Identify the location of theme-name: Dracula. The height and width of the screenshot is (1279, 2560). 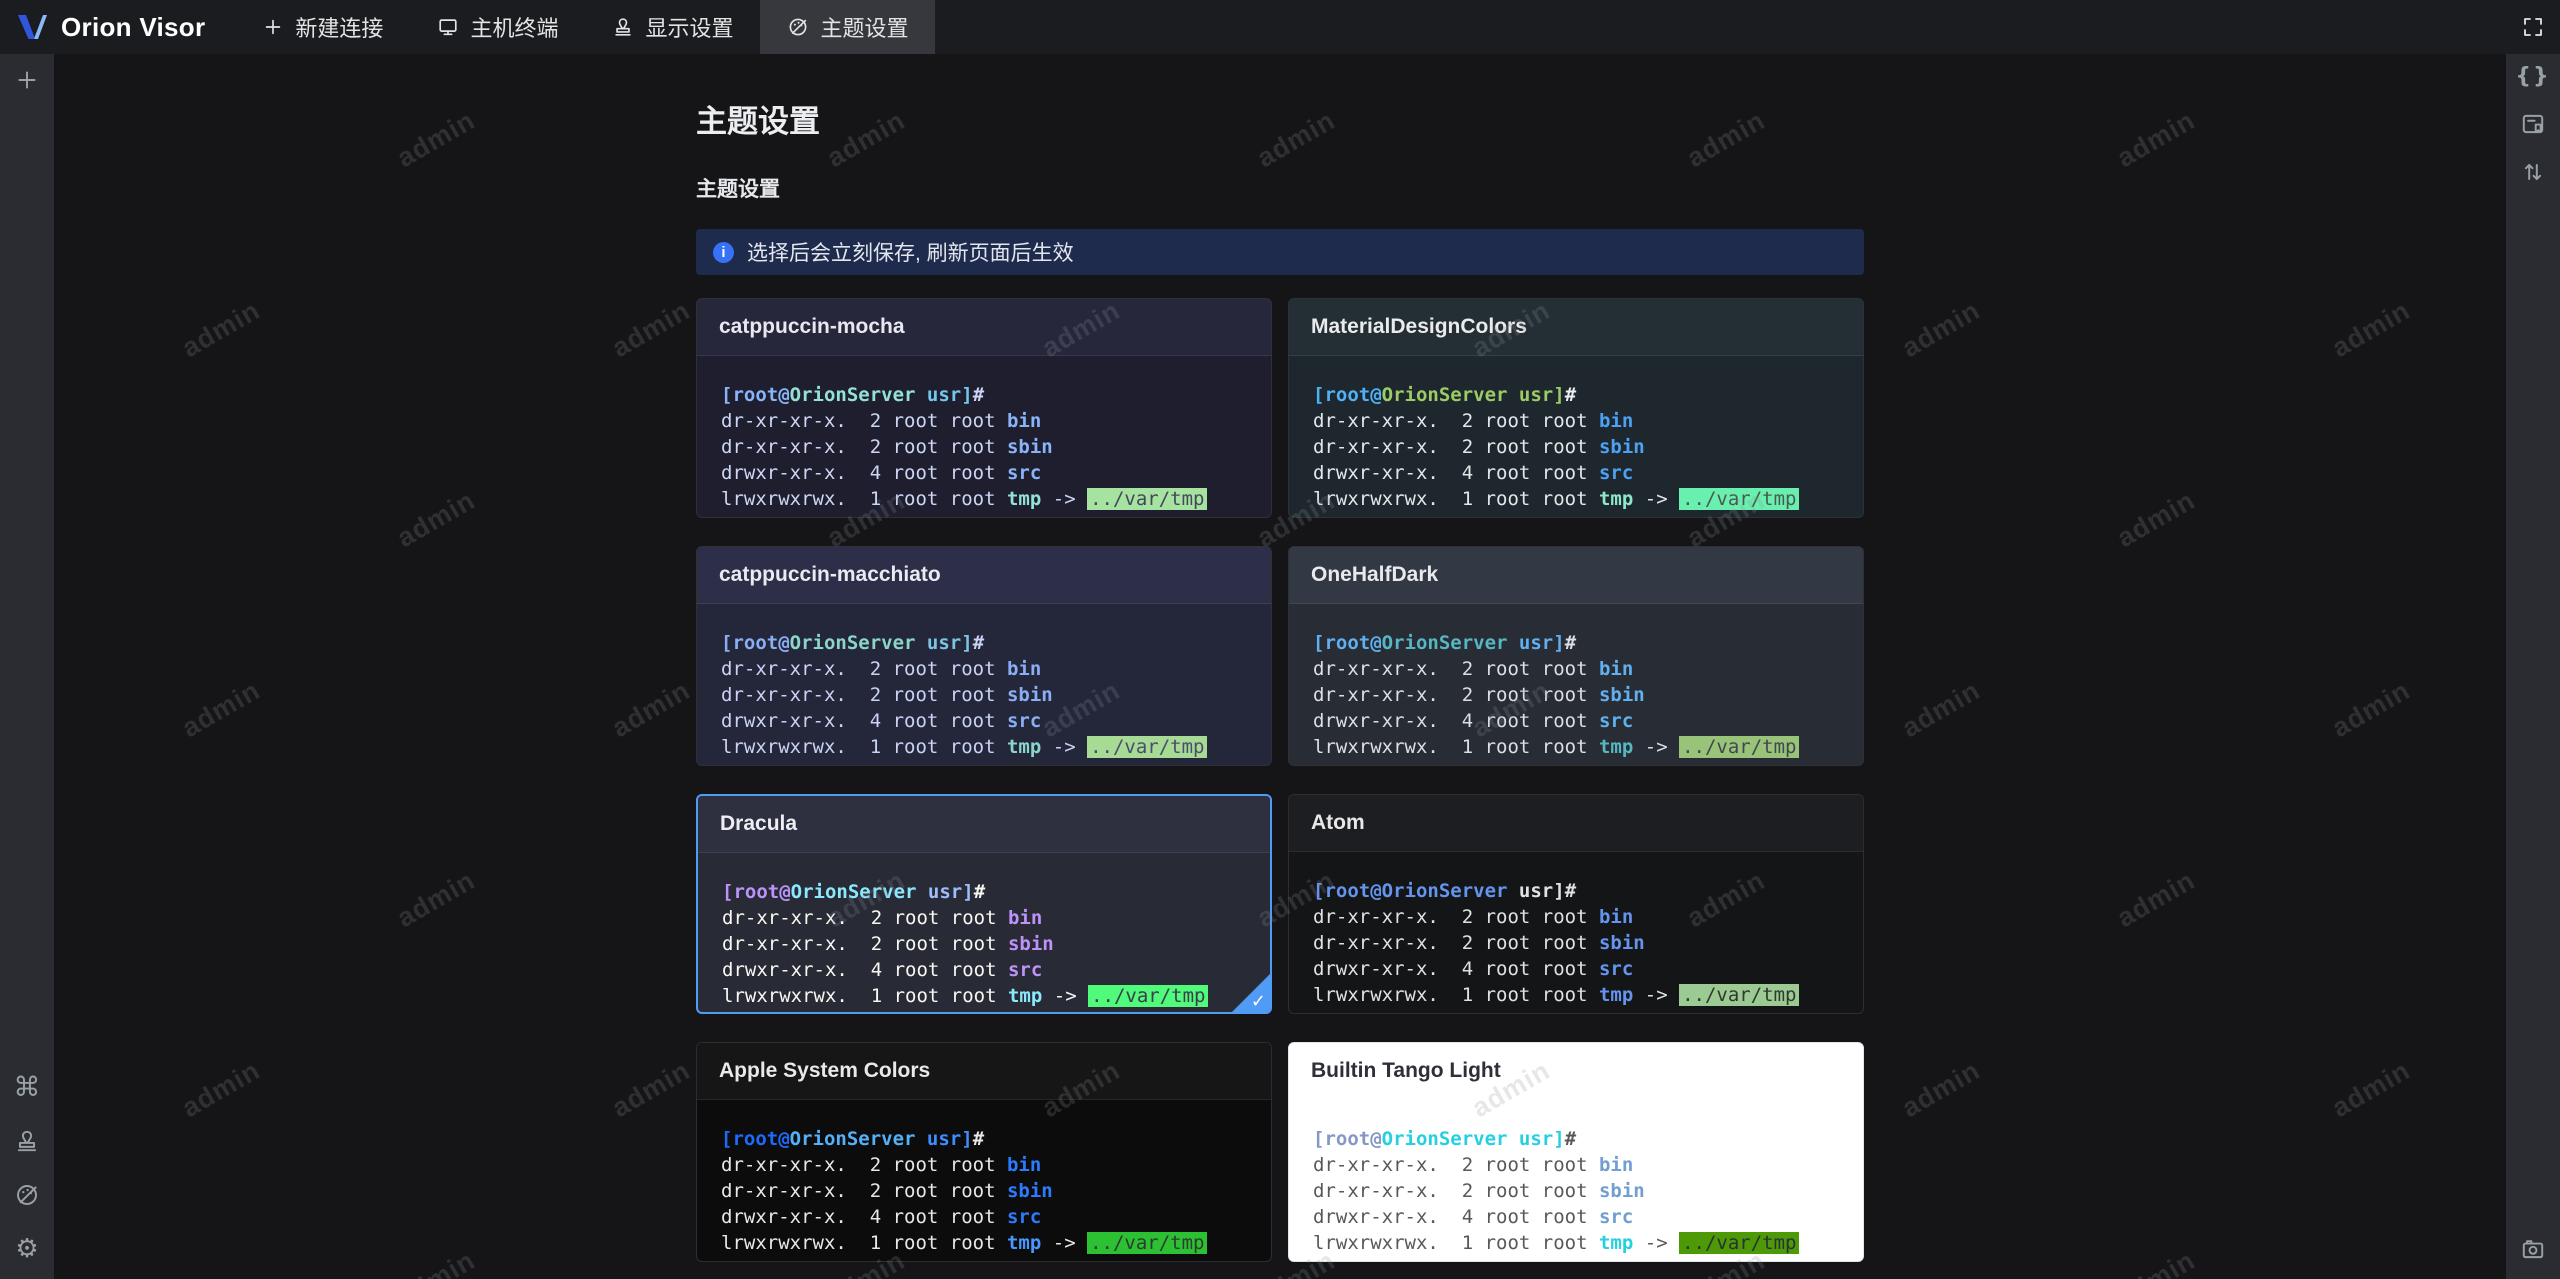
(759, 823).